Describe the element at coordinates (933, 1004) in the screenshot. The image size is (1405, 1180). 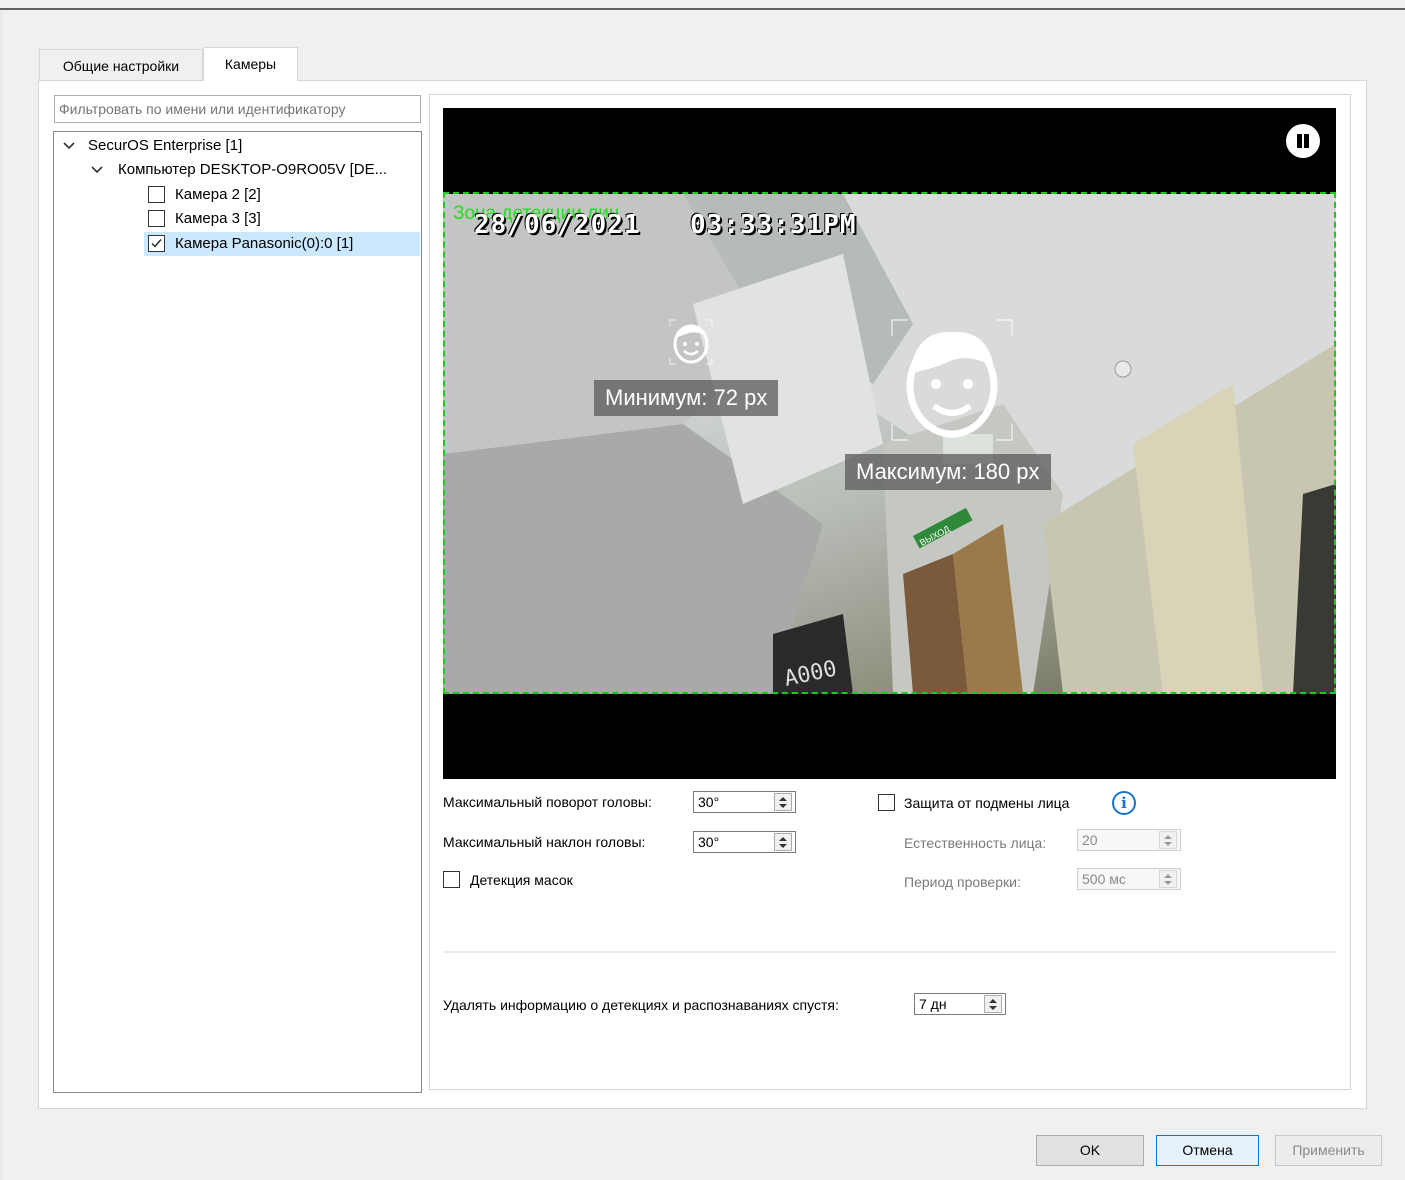
I see `delete-info-value: 7 дн` at that location.